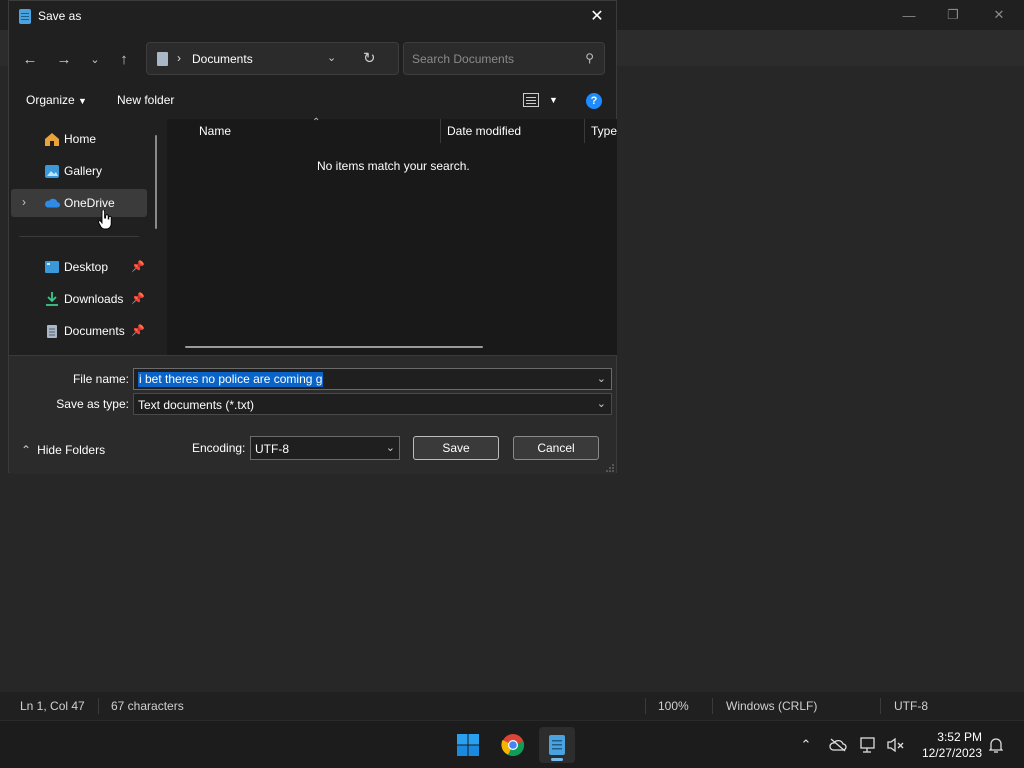  Describe the element at coordinates (86, 267) in the screenshot. I see `nav-item-label: Desktop` at that location.